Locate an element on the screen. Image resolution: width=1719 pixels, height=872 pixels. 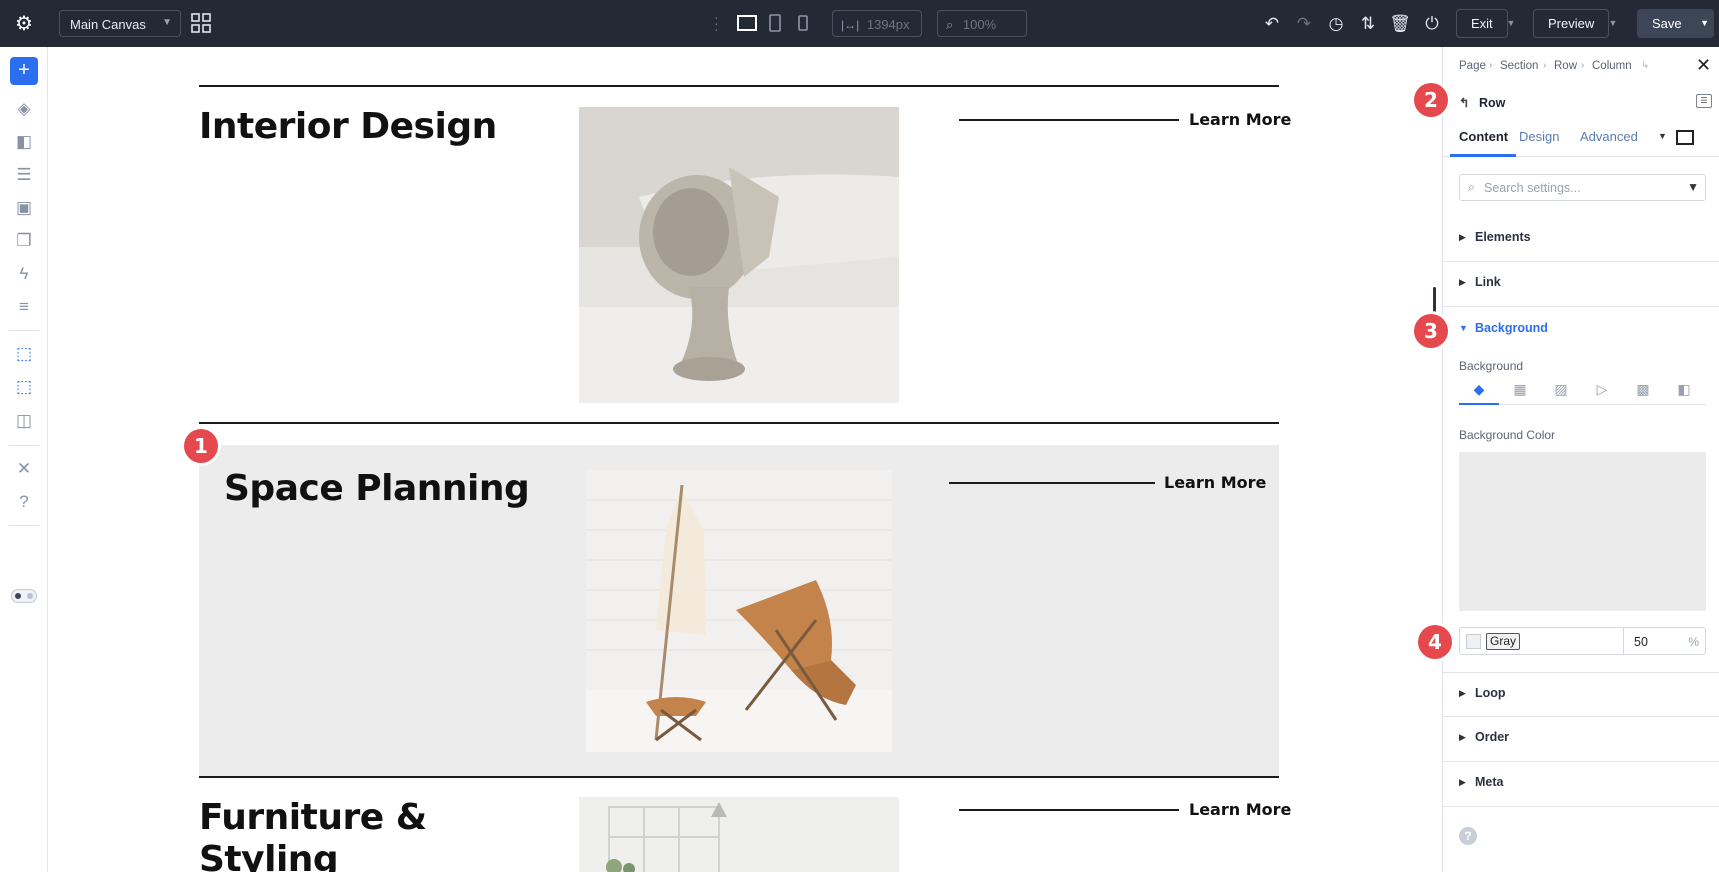
section-order: ▶ Order is located at coordinates (1581, 739).